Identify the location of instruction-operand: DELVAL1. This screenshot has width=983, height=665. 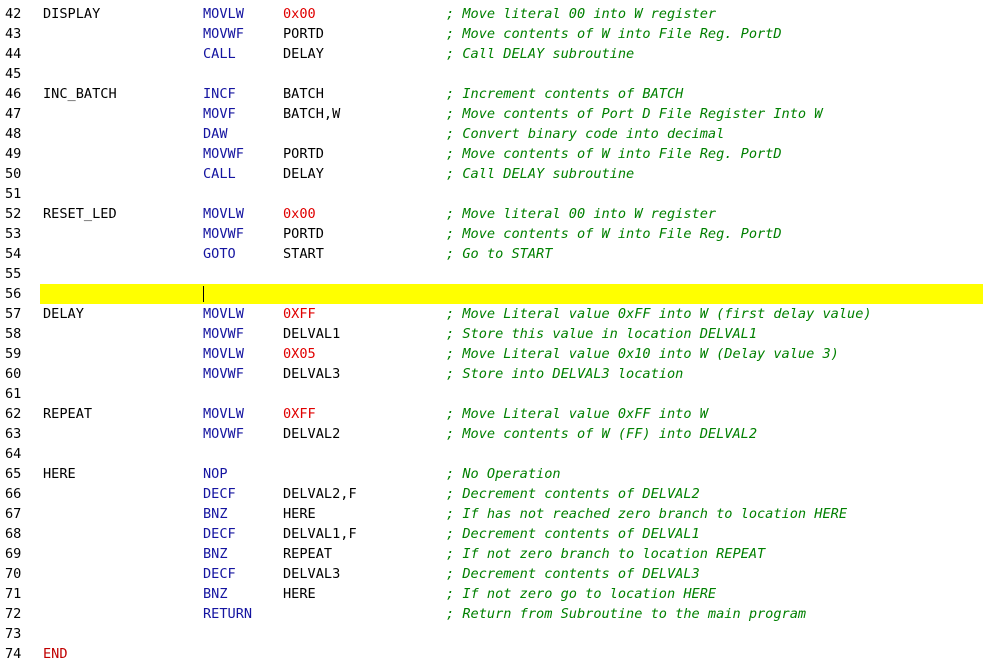
(312, 334).